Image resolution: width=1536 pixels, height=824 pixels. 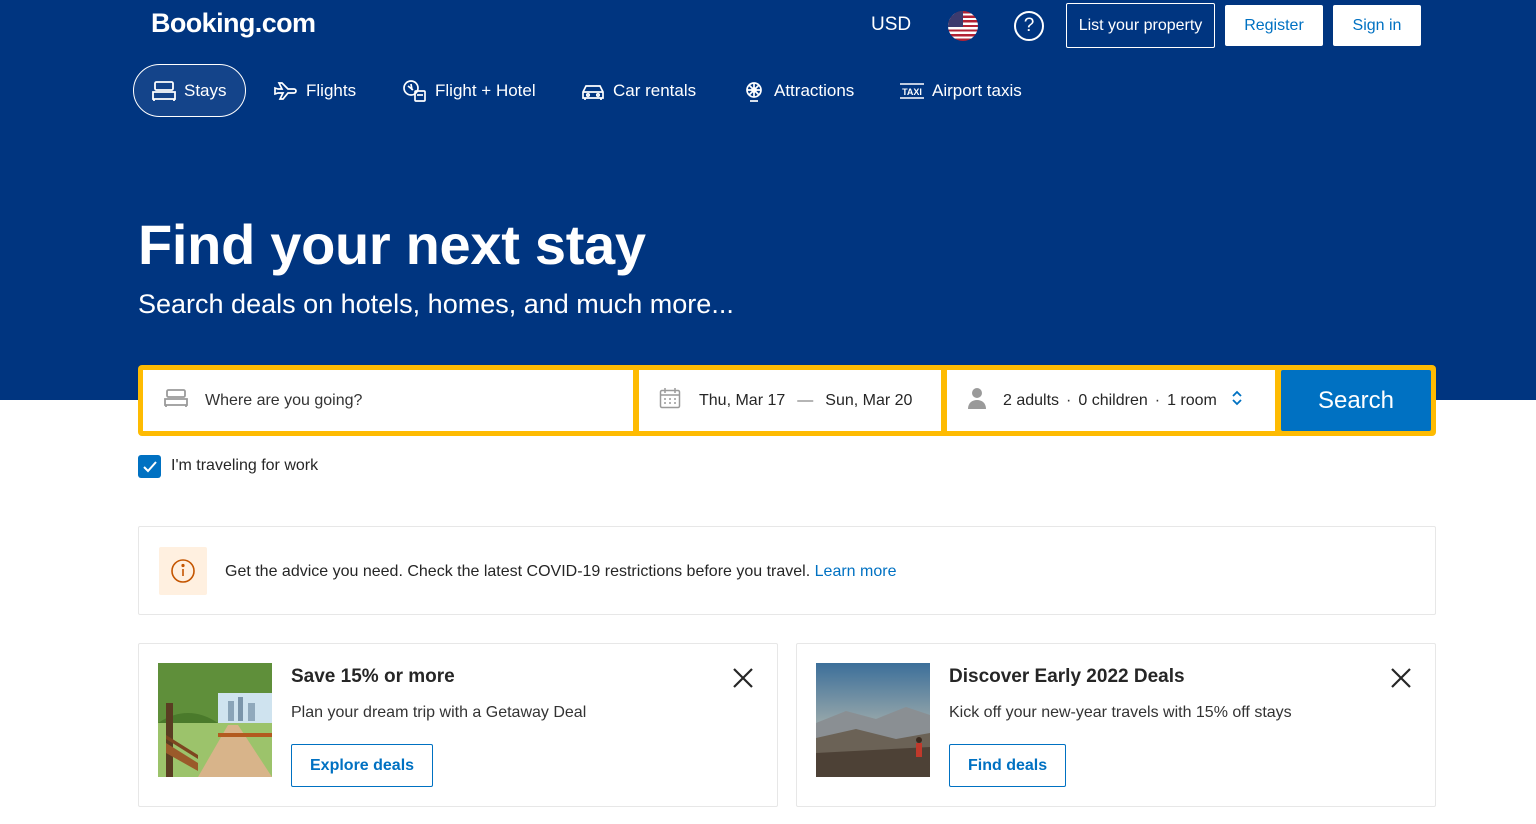 What do you see at coordinates (593, 91) in the screenshot?
I see `car-icon` at bounding box center [593, 91].